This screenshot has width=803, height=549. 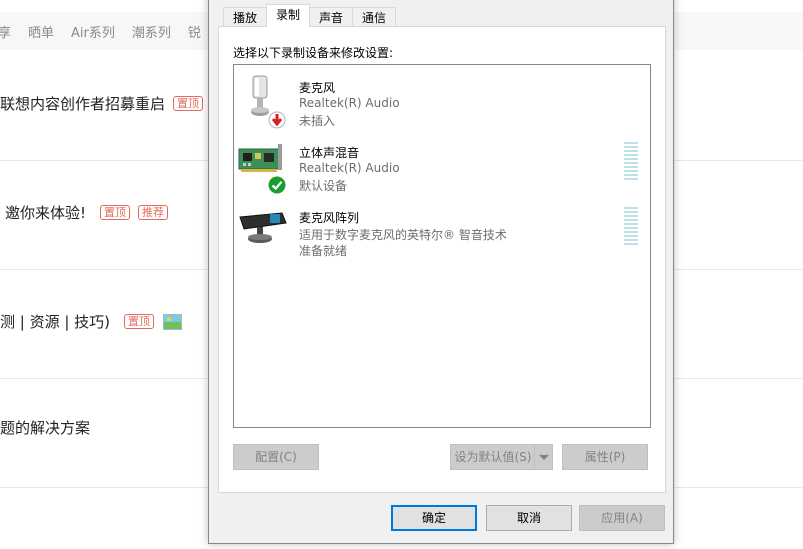 I want to click on set-default-button: 设为默认值(S), so click(x=501, y=457).